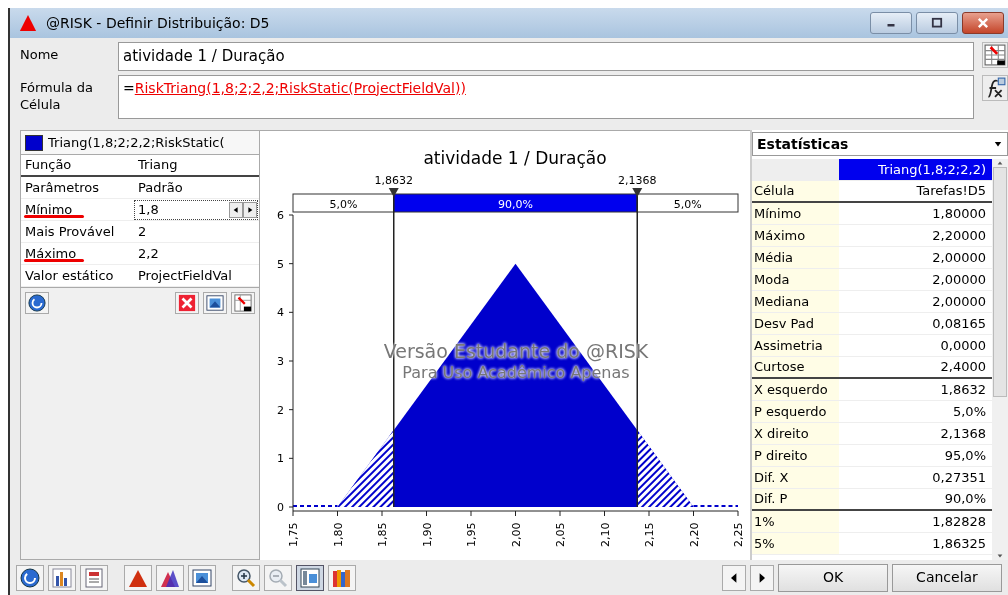  What do you see at coordinates (280, 507) in the screenshot?
I see `y-tick-label: 0` at bounding box center [280, 507].